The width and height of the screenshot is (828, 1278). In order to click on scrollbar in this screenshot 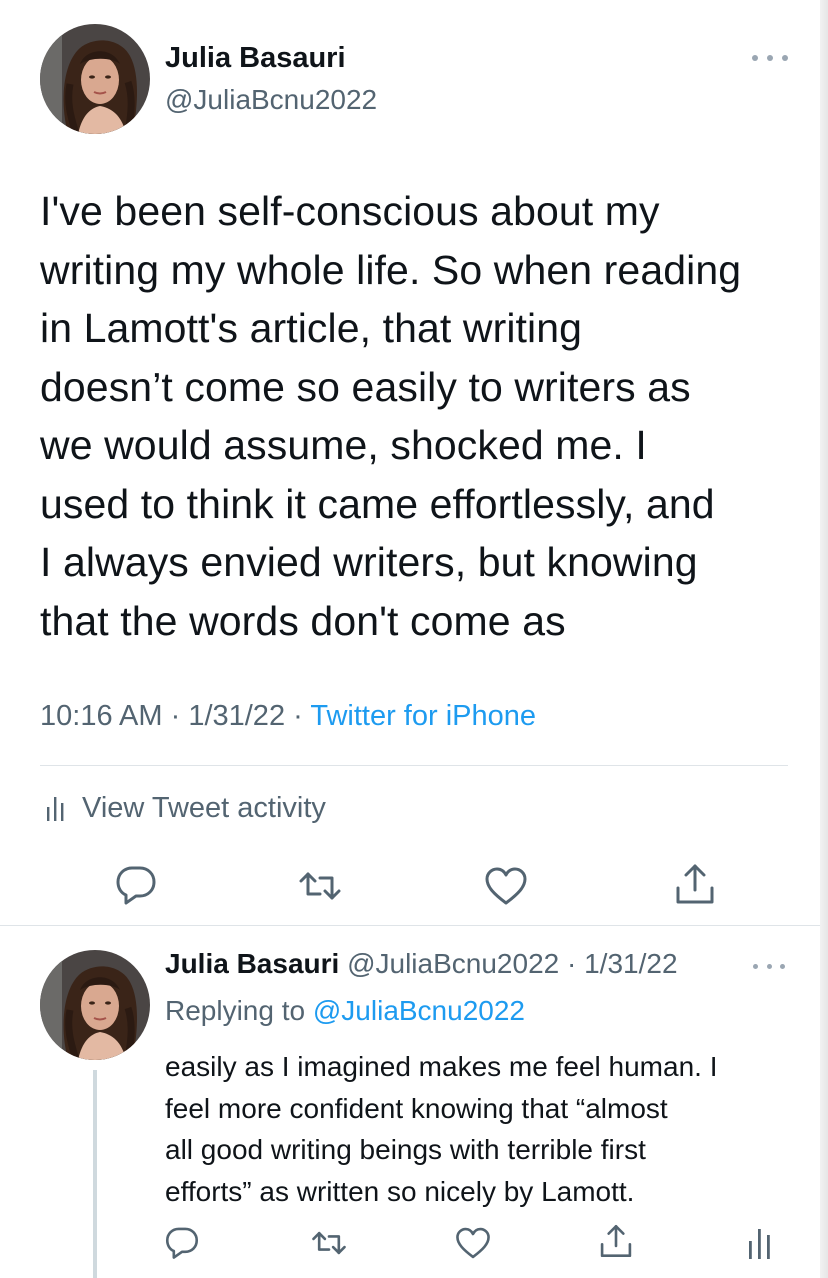, I will do `click(824, 639)`.